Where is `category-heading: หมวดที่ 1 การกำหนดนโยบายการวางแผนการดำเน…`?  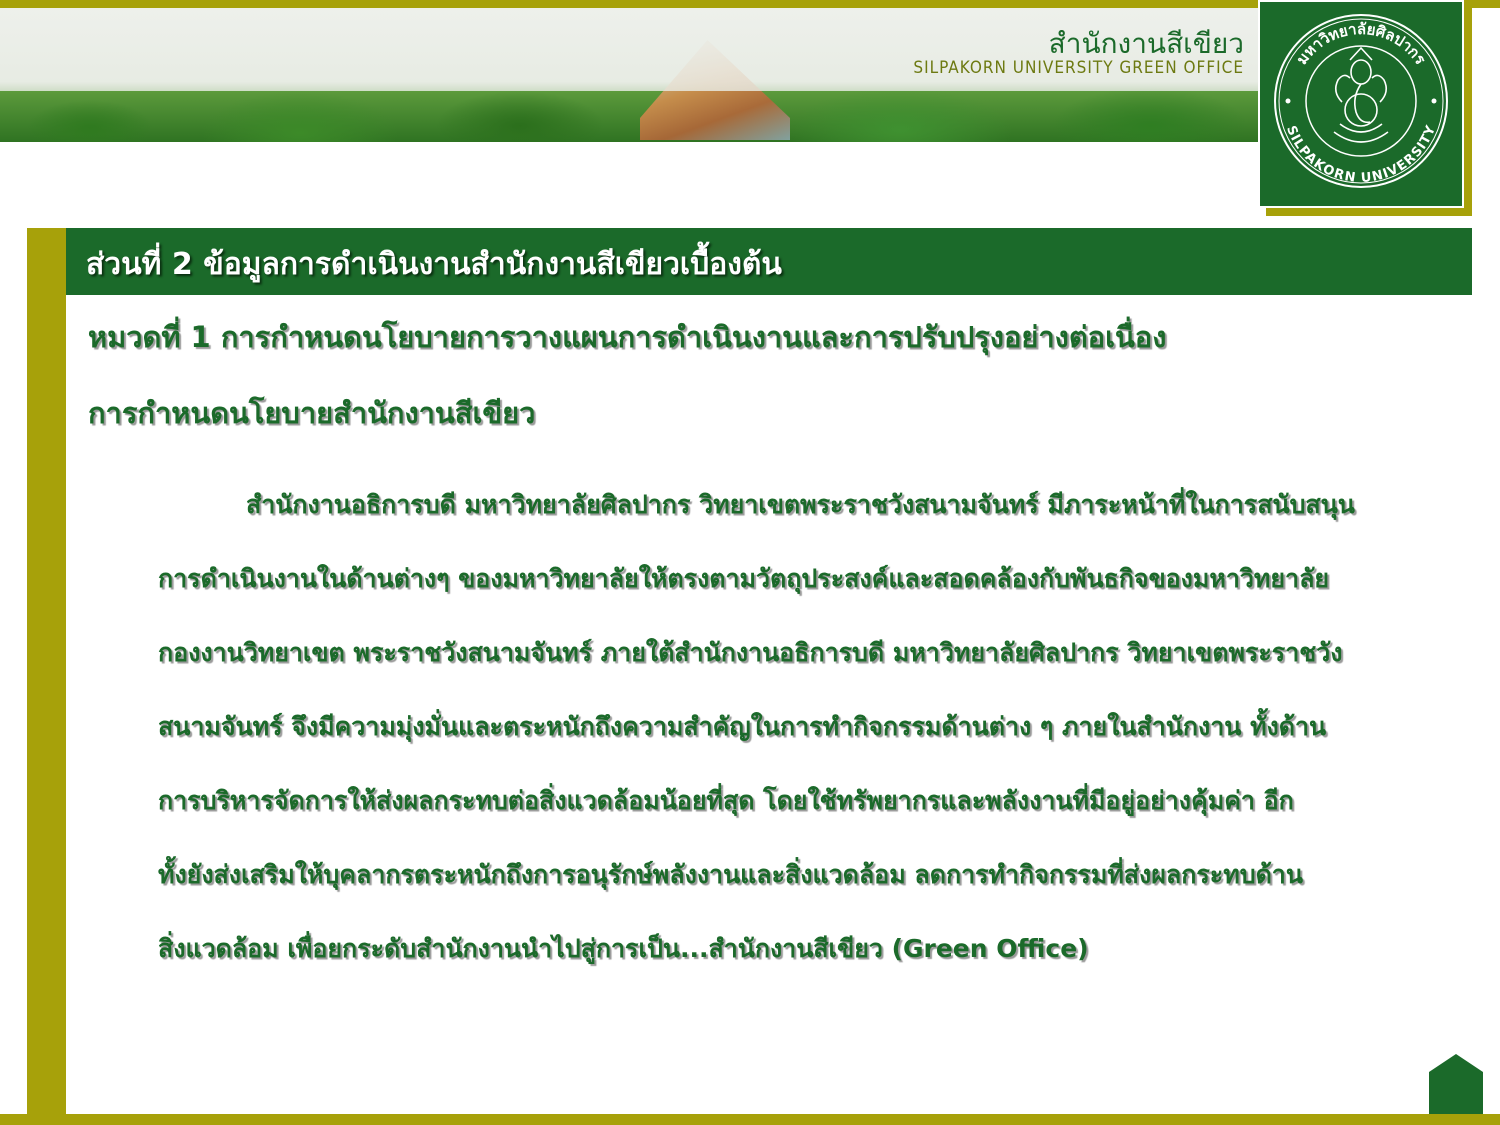
category-heading: หมวดที่ 1 การกำหนดนโยบายการวางแผนการดำเน… is located at coordinates (627, 337).